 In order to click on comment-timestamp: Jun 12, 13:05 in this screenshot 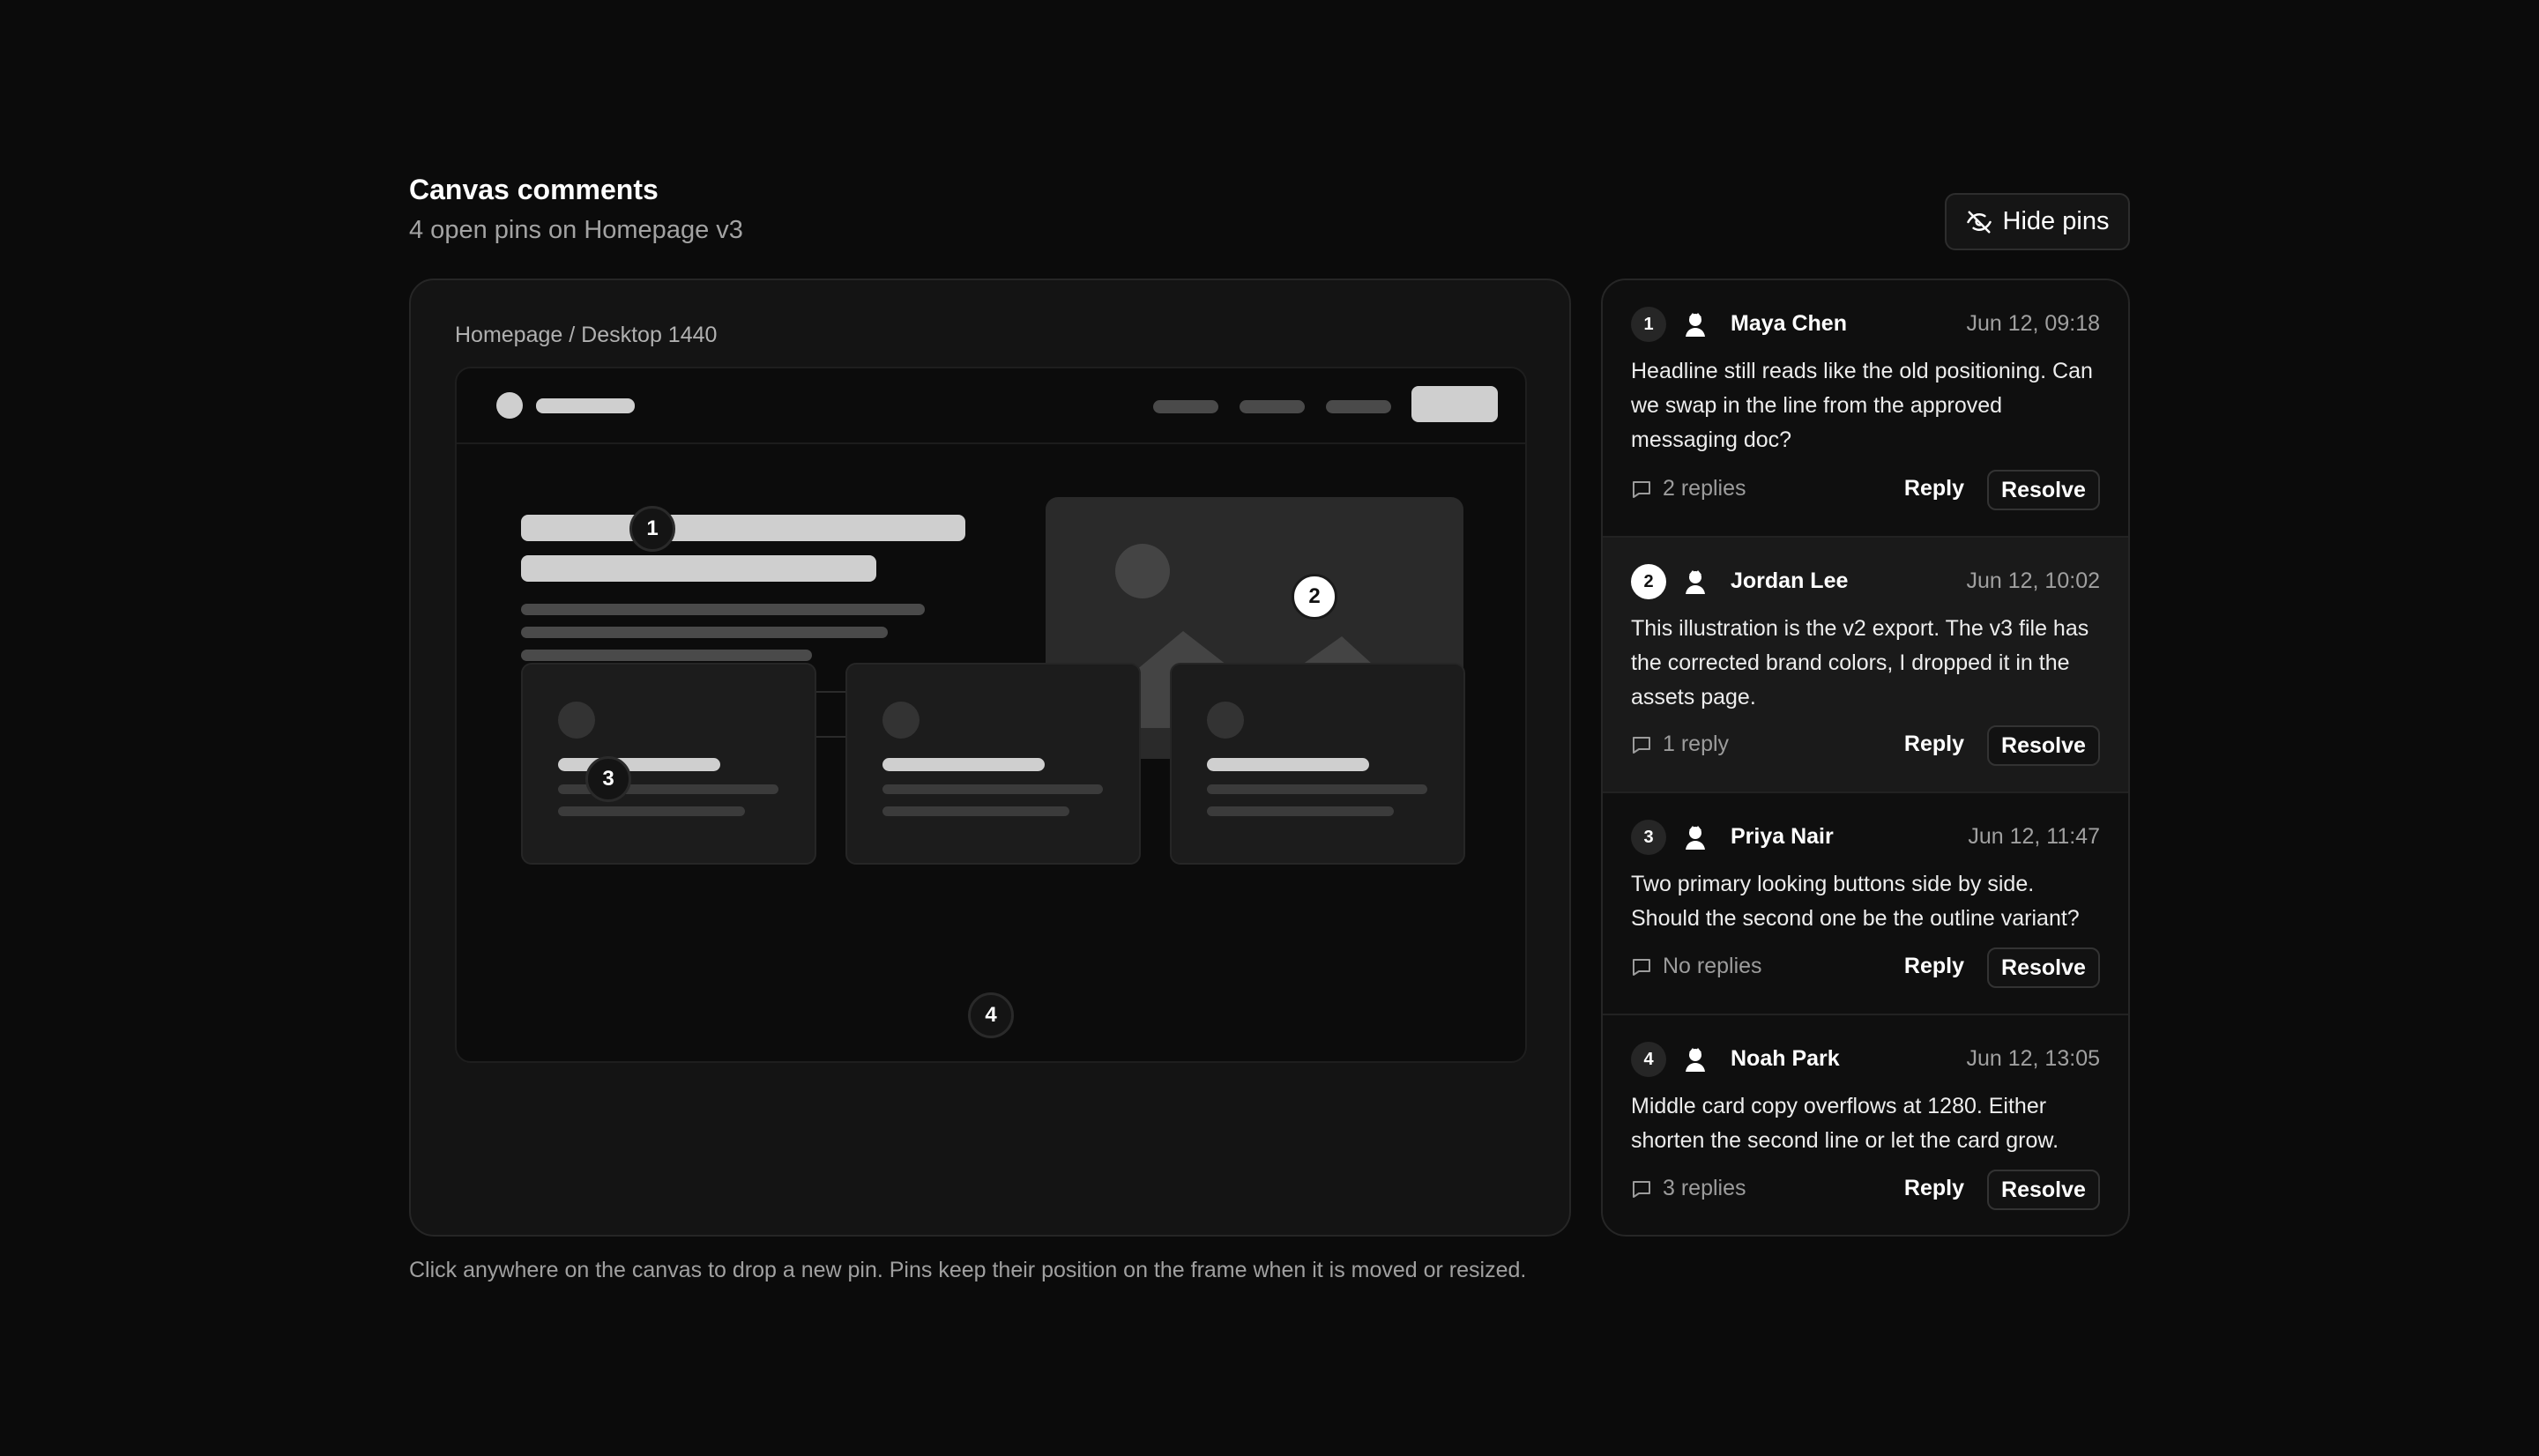, I will do `click(2033, 1058)`.